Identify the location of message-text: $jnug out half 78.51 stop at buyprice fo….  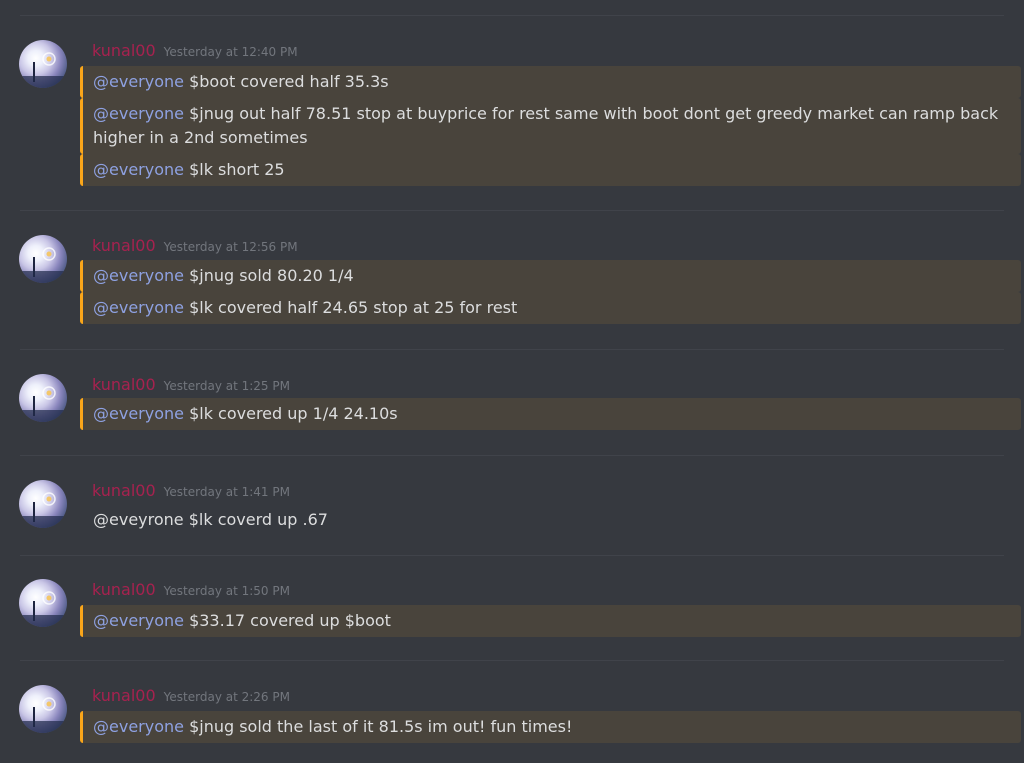
(546, 125).